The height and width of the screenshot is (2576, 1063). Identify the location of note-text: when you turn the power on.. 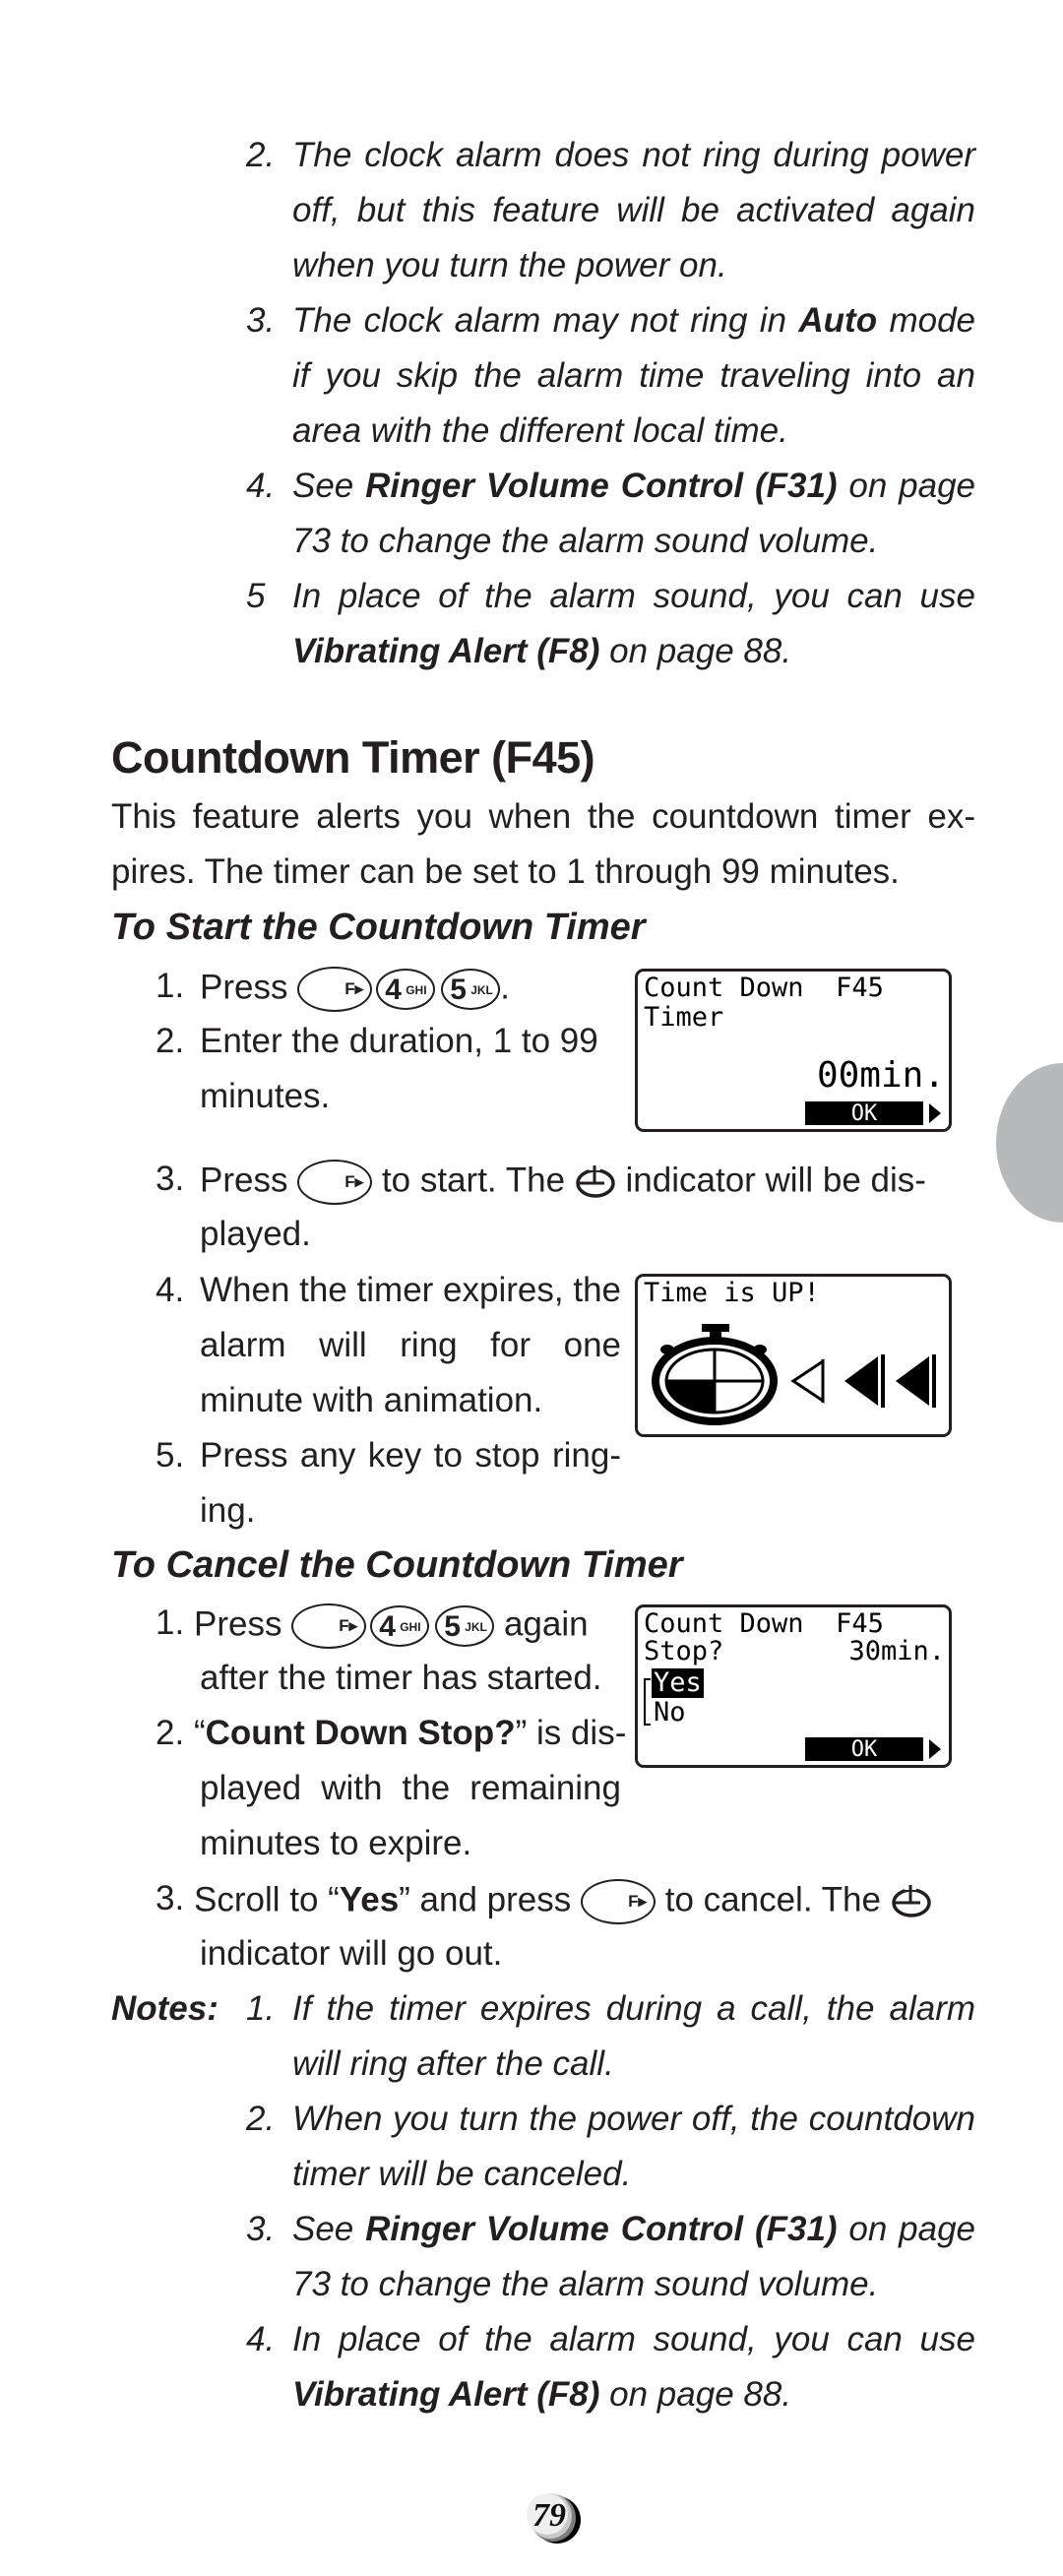
(509, 265).